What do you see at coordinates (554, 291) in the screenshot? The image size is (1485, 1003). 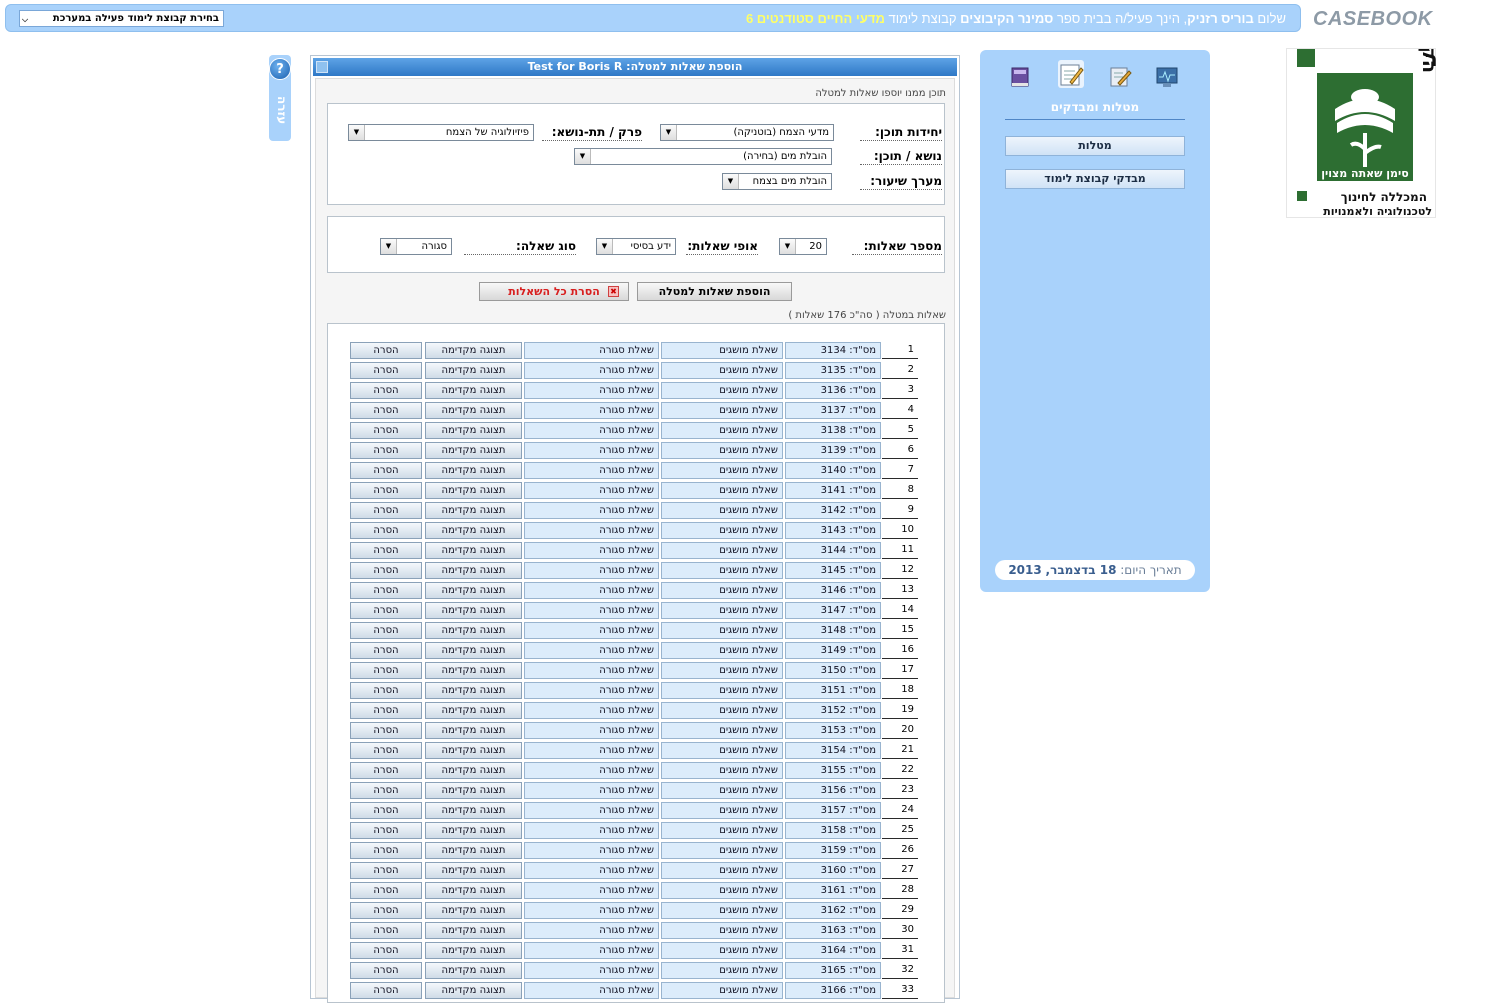 I see `remove-all-questions-button: הסרת כל השאלות ✖` at bounding box center [554, 291].